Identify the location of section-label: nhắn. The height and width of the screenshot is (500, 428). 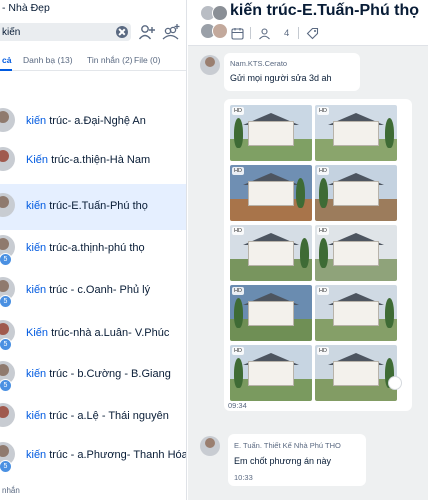
(11, 490).